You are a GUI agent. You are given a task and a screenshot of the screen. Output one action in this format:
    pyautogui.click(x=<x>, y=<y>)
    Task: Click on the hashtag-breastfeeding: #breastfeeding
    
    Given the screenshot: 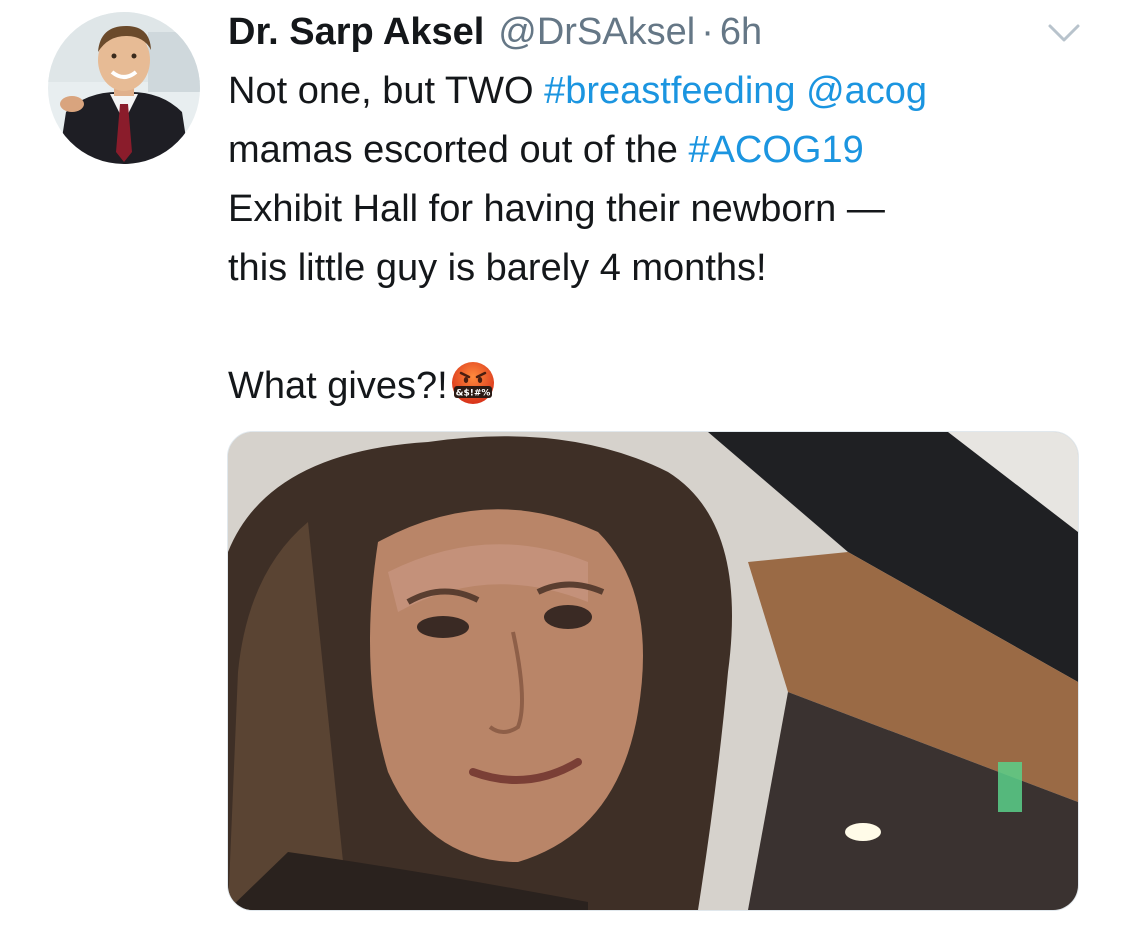 What is the action you would take?
    pyautogui.click(x=669, y=91)
    